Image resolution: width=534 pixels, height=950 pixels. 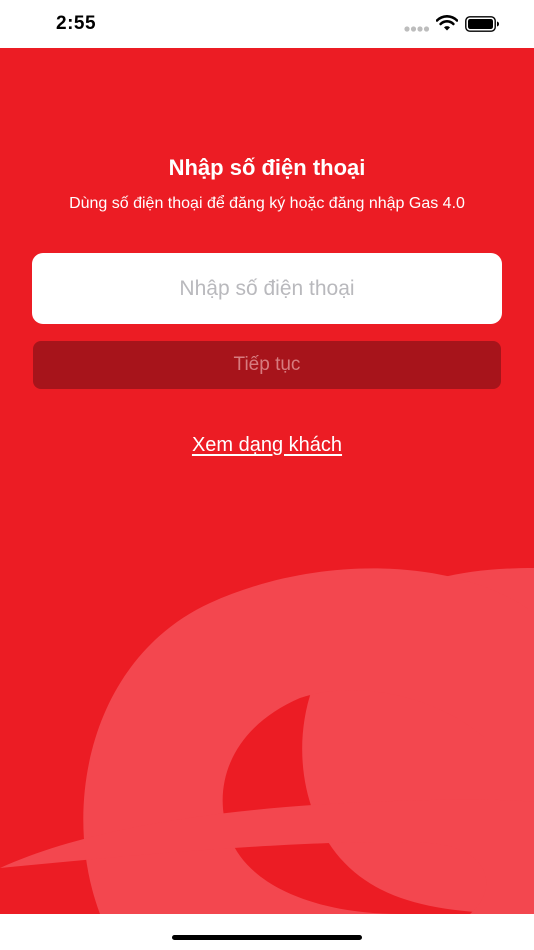 I want to click on home-indicator, so click(x=267, y=937).